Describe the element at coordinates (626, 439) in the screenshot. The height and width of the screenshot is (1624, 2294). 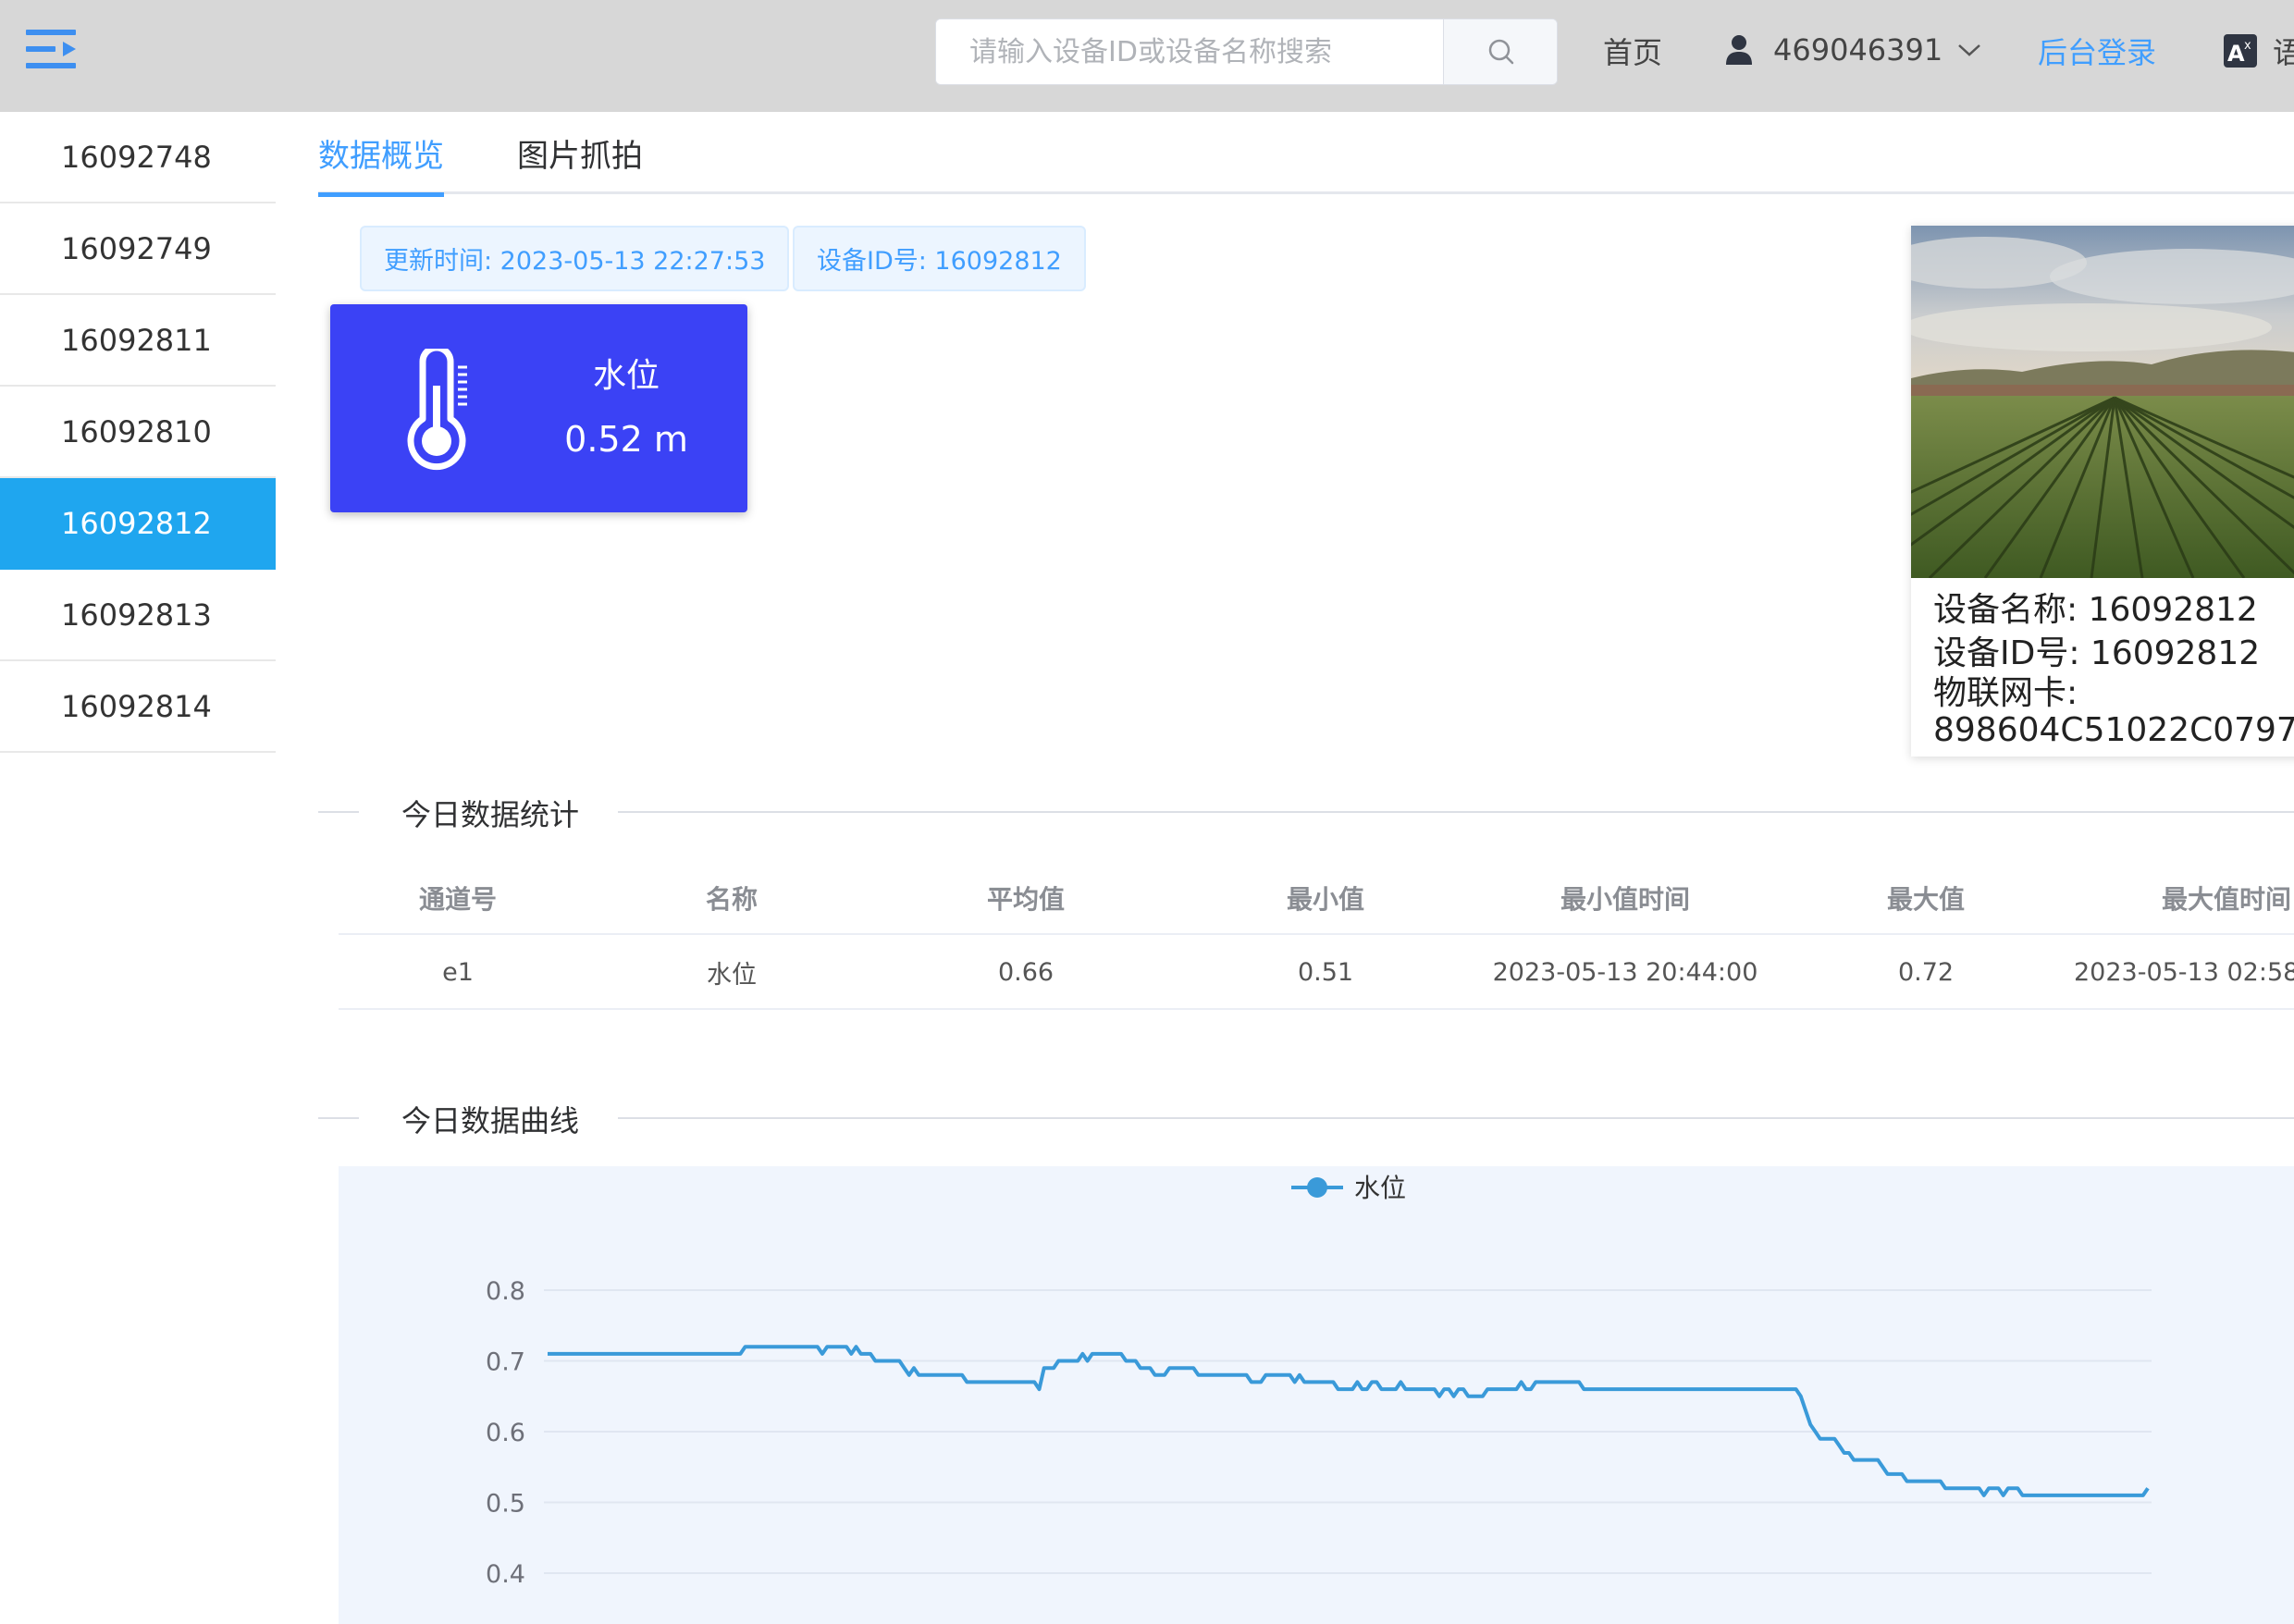
I see `water-level-value: 0.52 m` at that location.